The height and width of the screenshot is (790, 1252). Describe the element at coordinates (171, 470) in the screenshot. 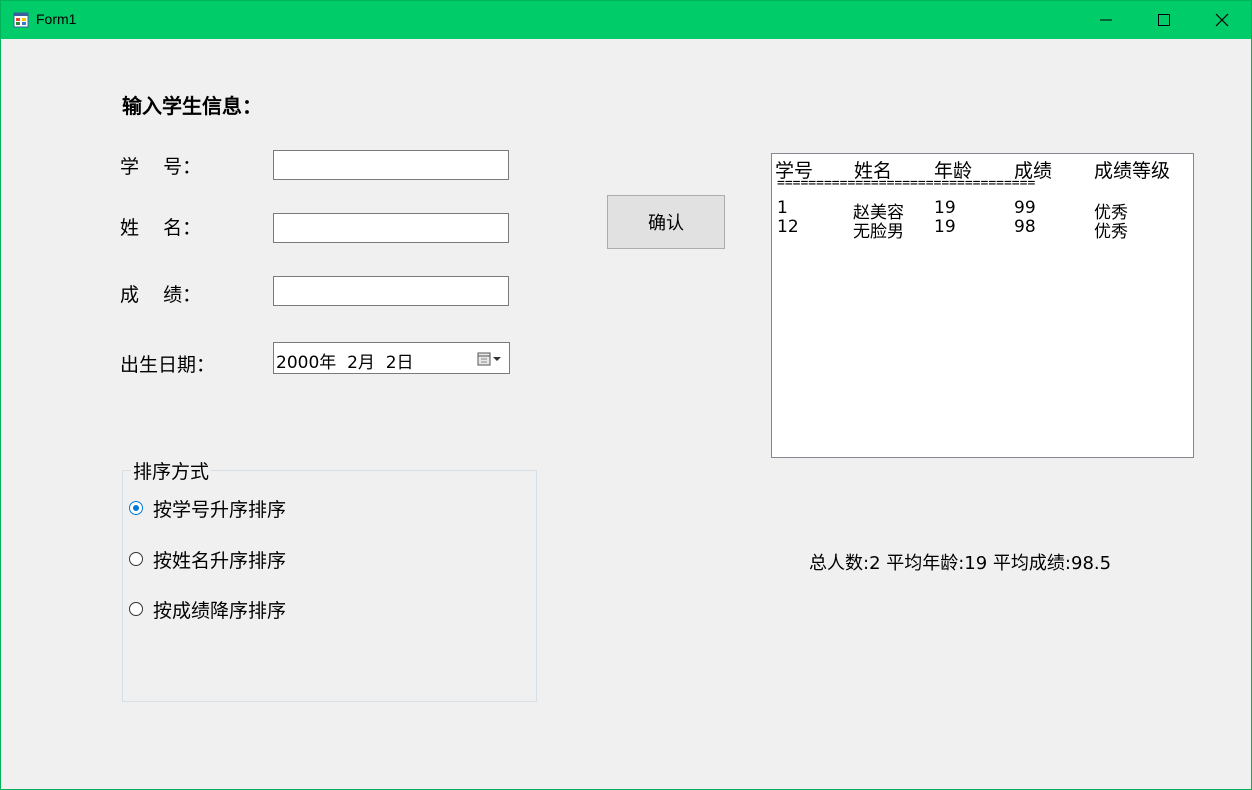

I see `sort-group-caption: 排序方式` at that location.